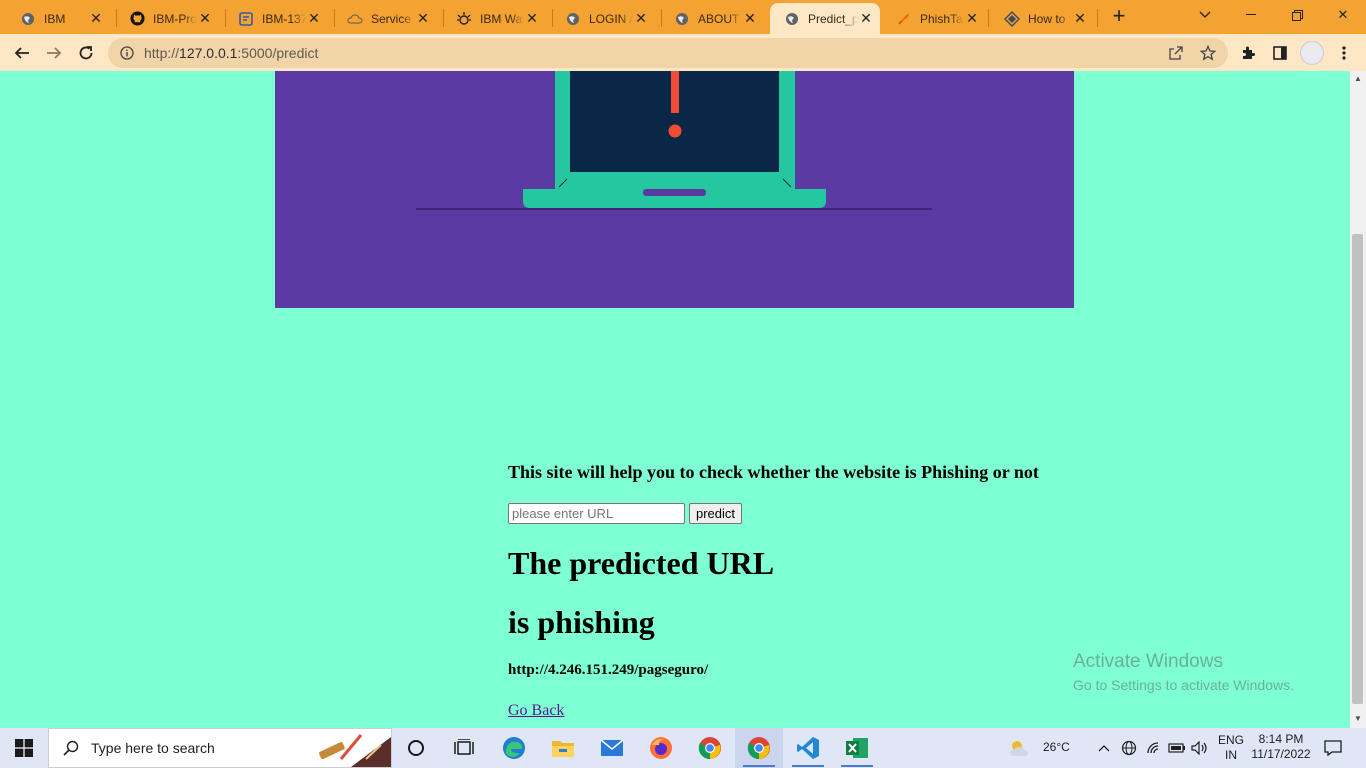  I want to click on globe-tray-icon, so click(1129, 748).